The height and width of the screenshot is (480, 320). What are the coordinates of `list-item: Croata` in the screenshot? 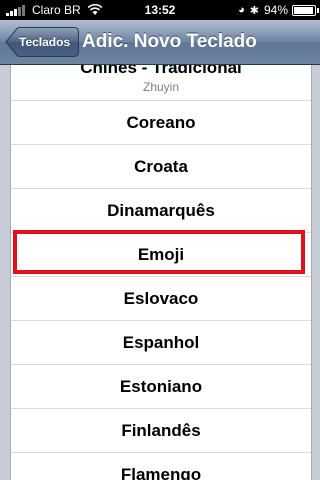 It's located at (161, 167).